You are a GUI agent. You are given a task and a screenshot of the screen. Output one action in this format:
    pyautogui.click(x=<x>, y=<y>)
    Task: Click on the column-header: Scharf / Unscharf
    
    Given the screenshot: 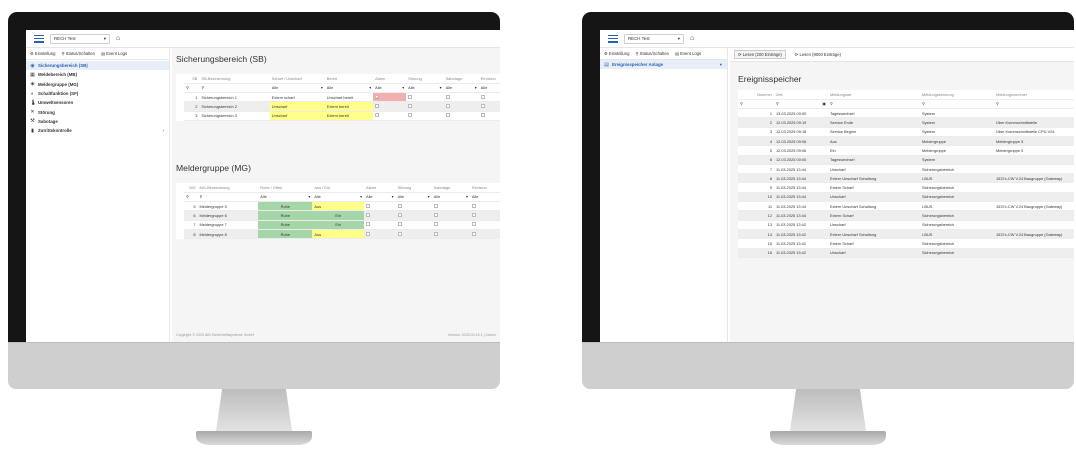 What is the action you would take?
    pyautogui.click(x=297, y=79)
    